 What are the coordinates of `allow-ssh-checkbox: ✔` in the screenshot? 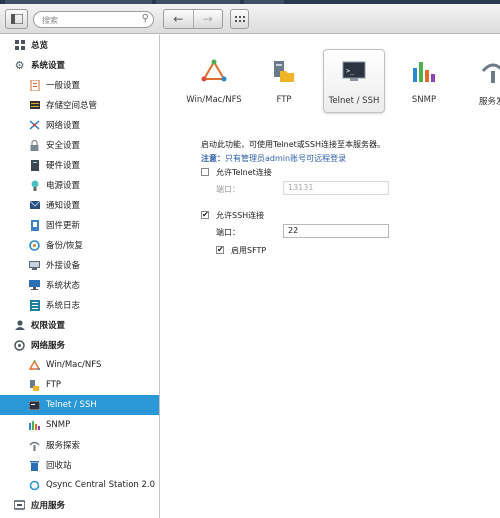 It's located at (205, 215).